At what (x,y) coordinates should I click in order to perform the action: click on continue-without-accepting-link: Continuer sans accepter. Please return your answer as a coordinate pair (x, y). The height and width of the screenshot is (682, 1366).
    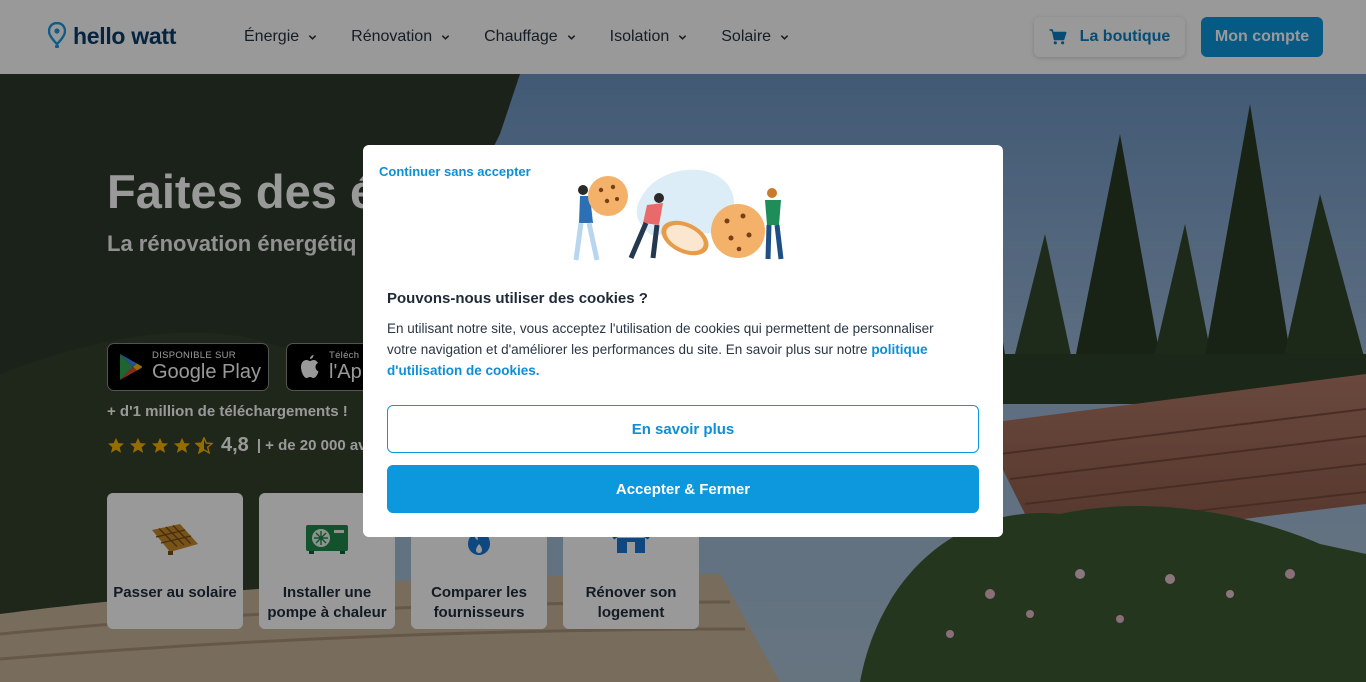
    Looking at the image, I should click on (455, 171).